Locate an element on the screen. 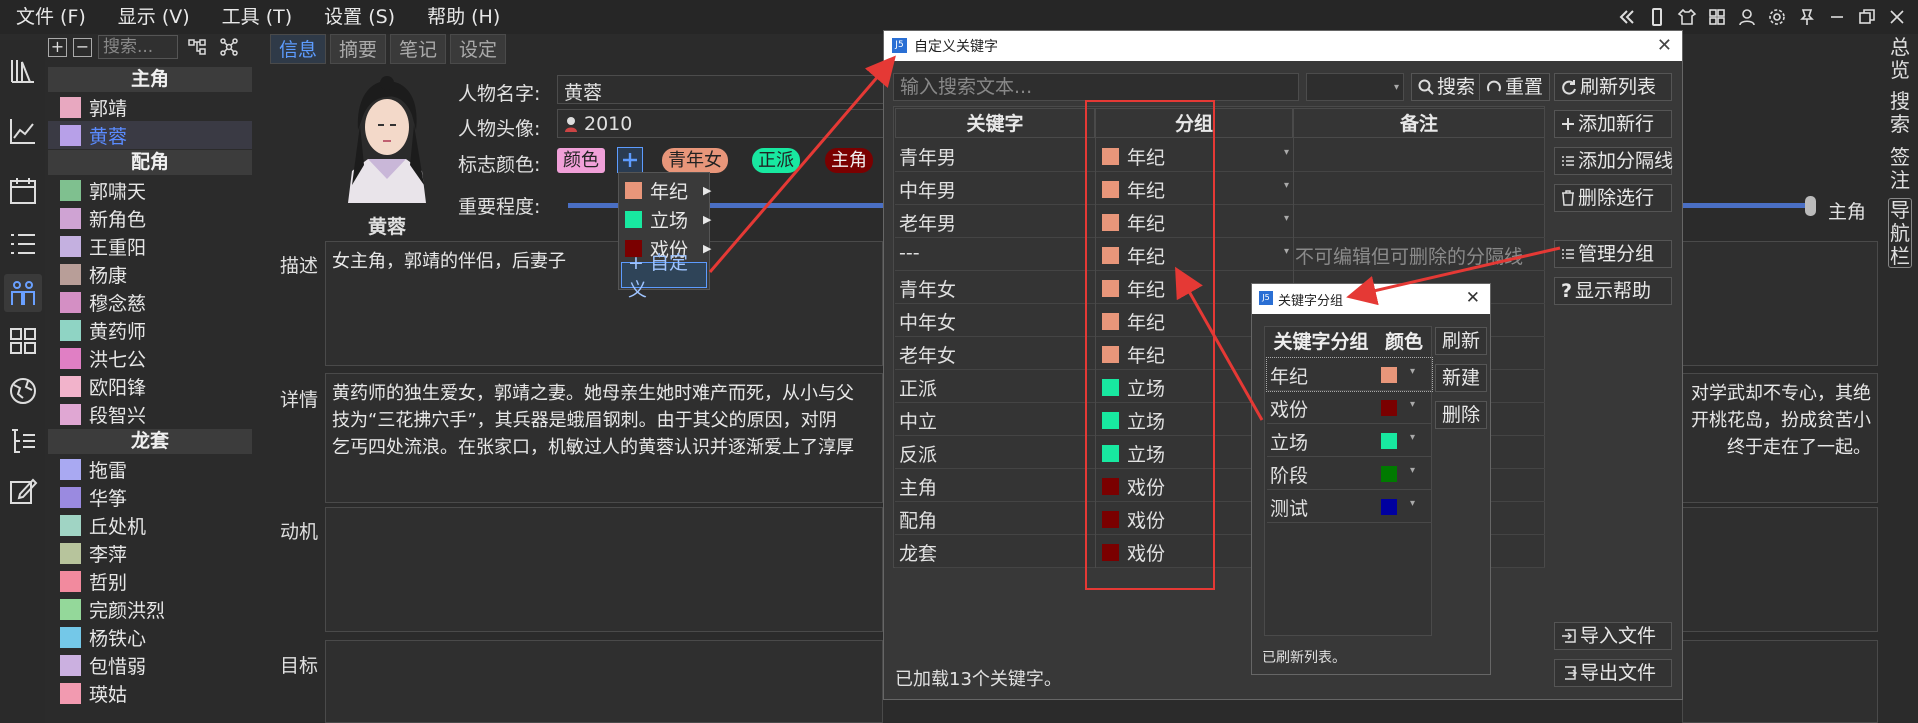 This screenshot has width=1918, height=723. tree-item: 拖雷 is located at coordinates (150, 469).